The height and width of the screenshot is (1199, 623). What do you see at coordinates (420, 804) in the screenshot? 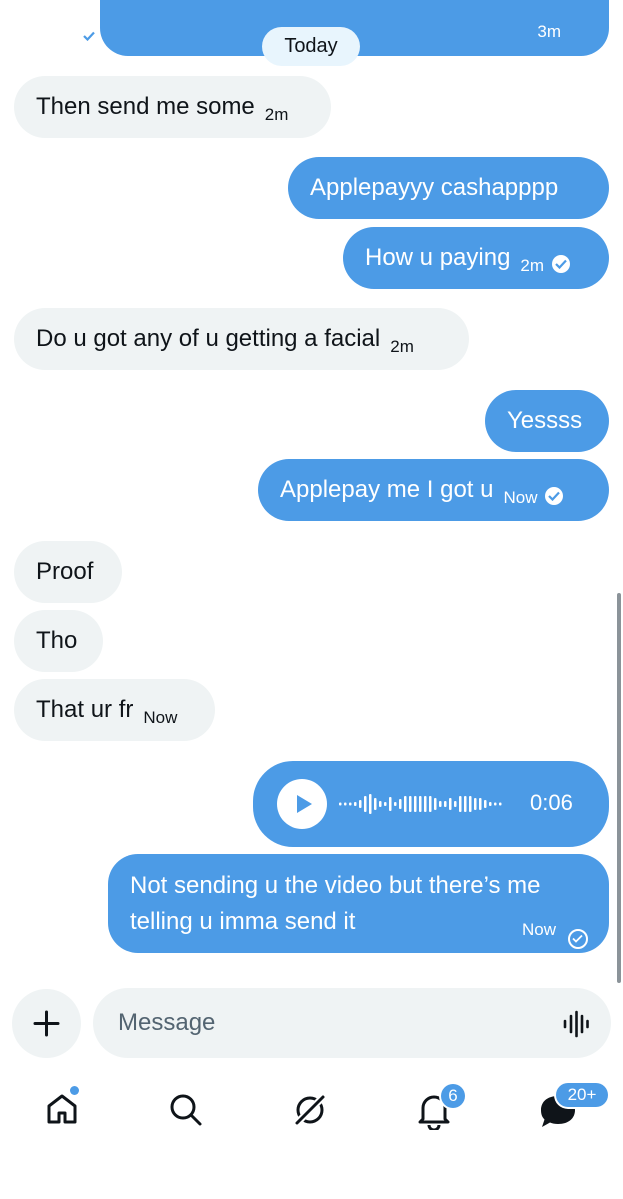
I see `waveform-icon` at bounding box center [420, 804].